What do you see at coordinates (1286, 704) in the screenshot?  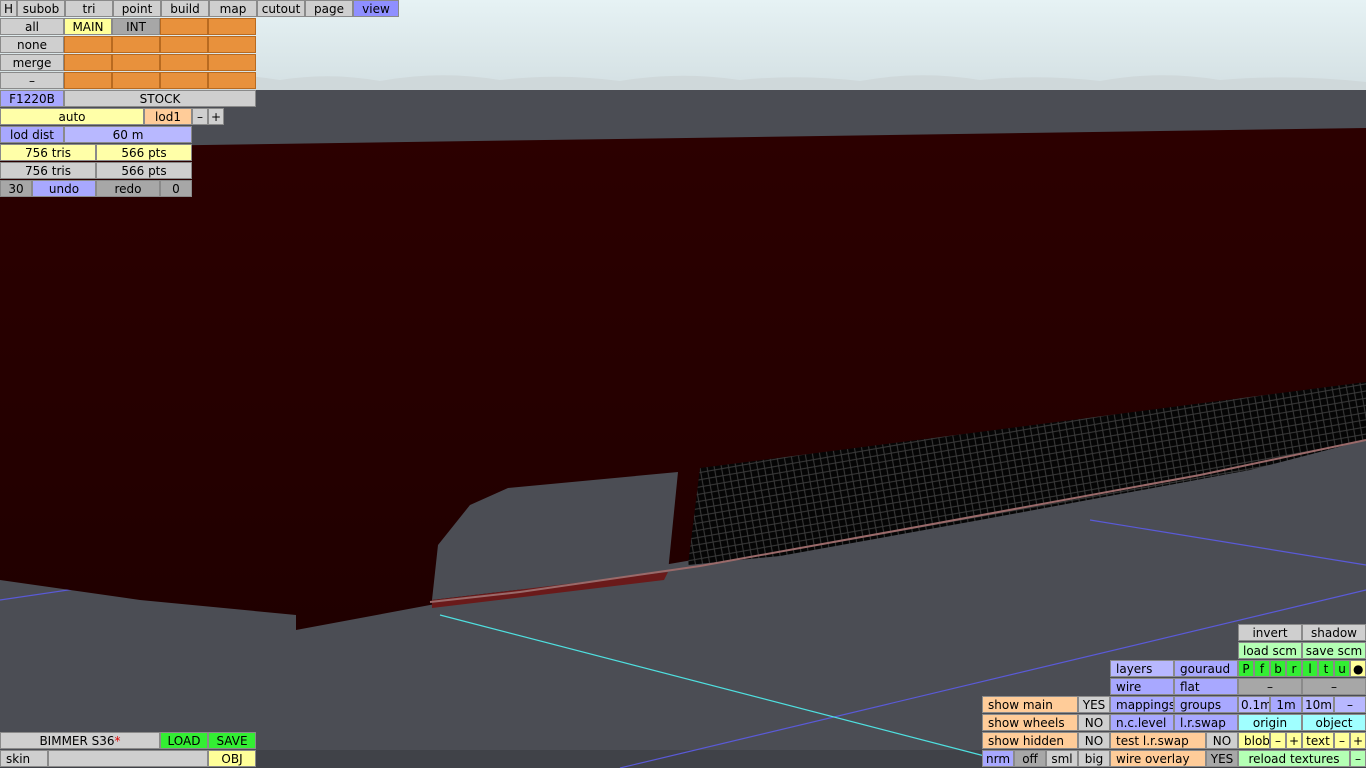 I see `grid-1m-button: 1m` at bounding box center [1286, 704].